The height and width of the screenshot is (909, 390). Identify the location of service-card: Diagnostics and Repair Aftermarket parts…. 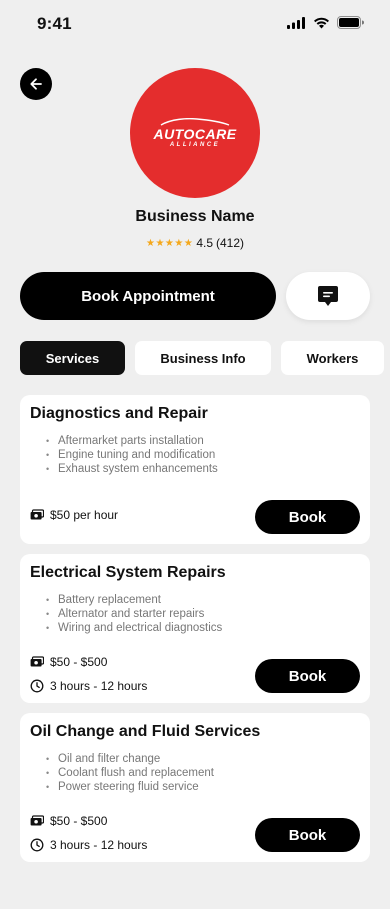
(195, 469).